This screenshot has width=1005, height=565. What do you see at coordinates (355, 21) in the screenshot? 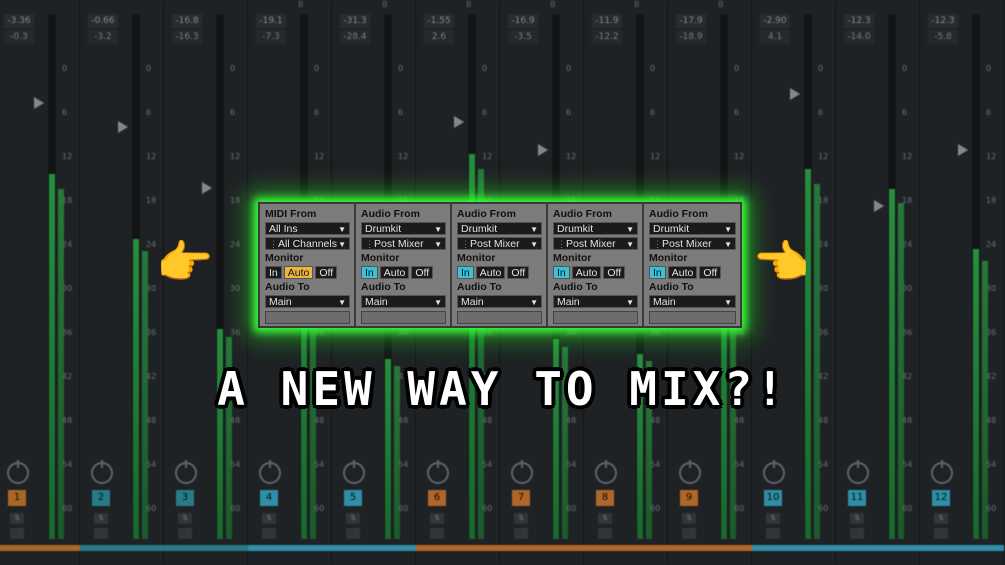
I see `channel-volume-readout: -31.3` at bounding box center [355, 21].